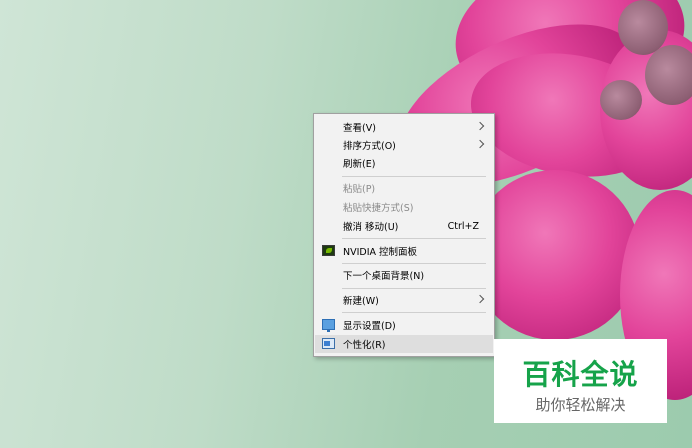 The width and height of the screenshot is (692, 448). I want to click on menu-item-next-desktop-background: 下一个桌面背景(N), so click(404, 275).